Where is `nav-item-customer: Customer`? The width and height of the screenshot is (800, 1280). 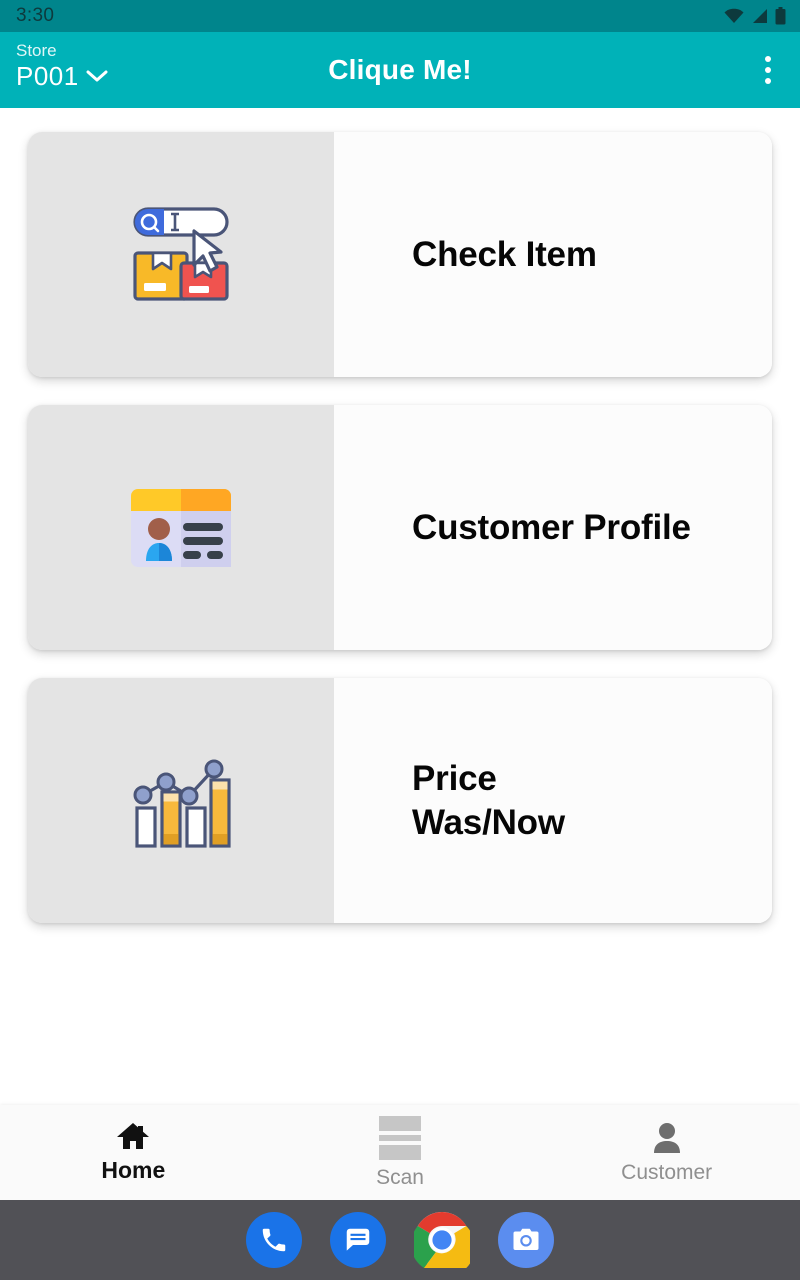 nav-item-customer: Customer is located at coordinates (666, 1152).